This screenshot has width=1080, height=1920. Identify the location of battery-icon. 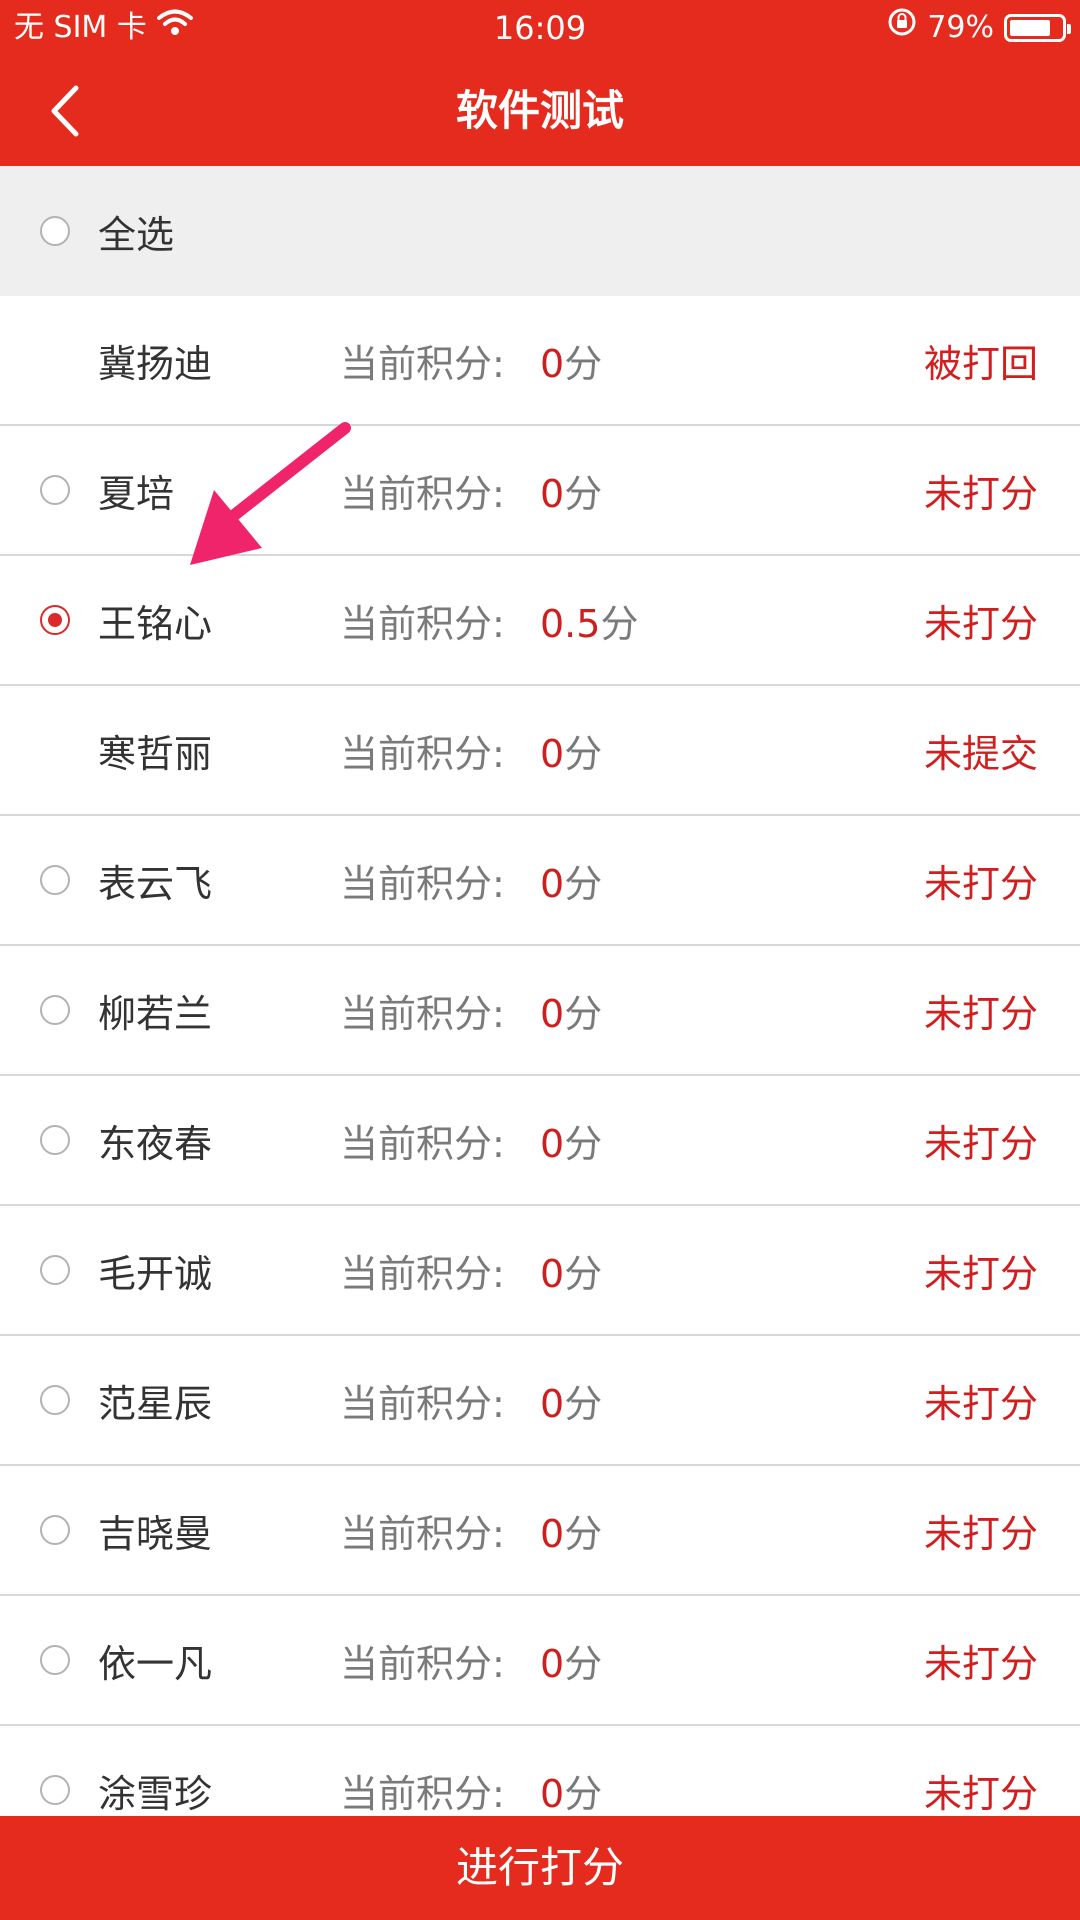
(1037, 28).